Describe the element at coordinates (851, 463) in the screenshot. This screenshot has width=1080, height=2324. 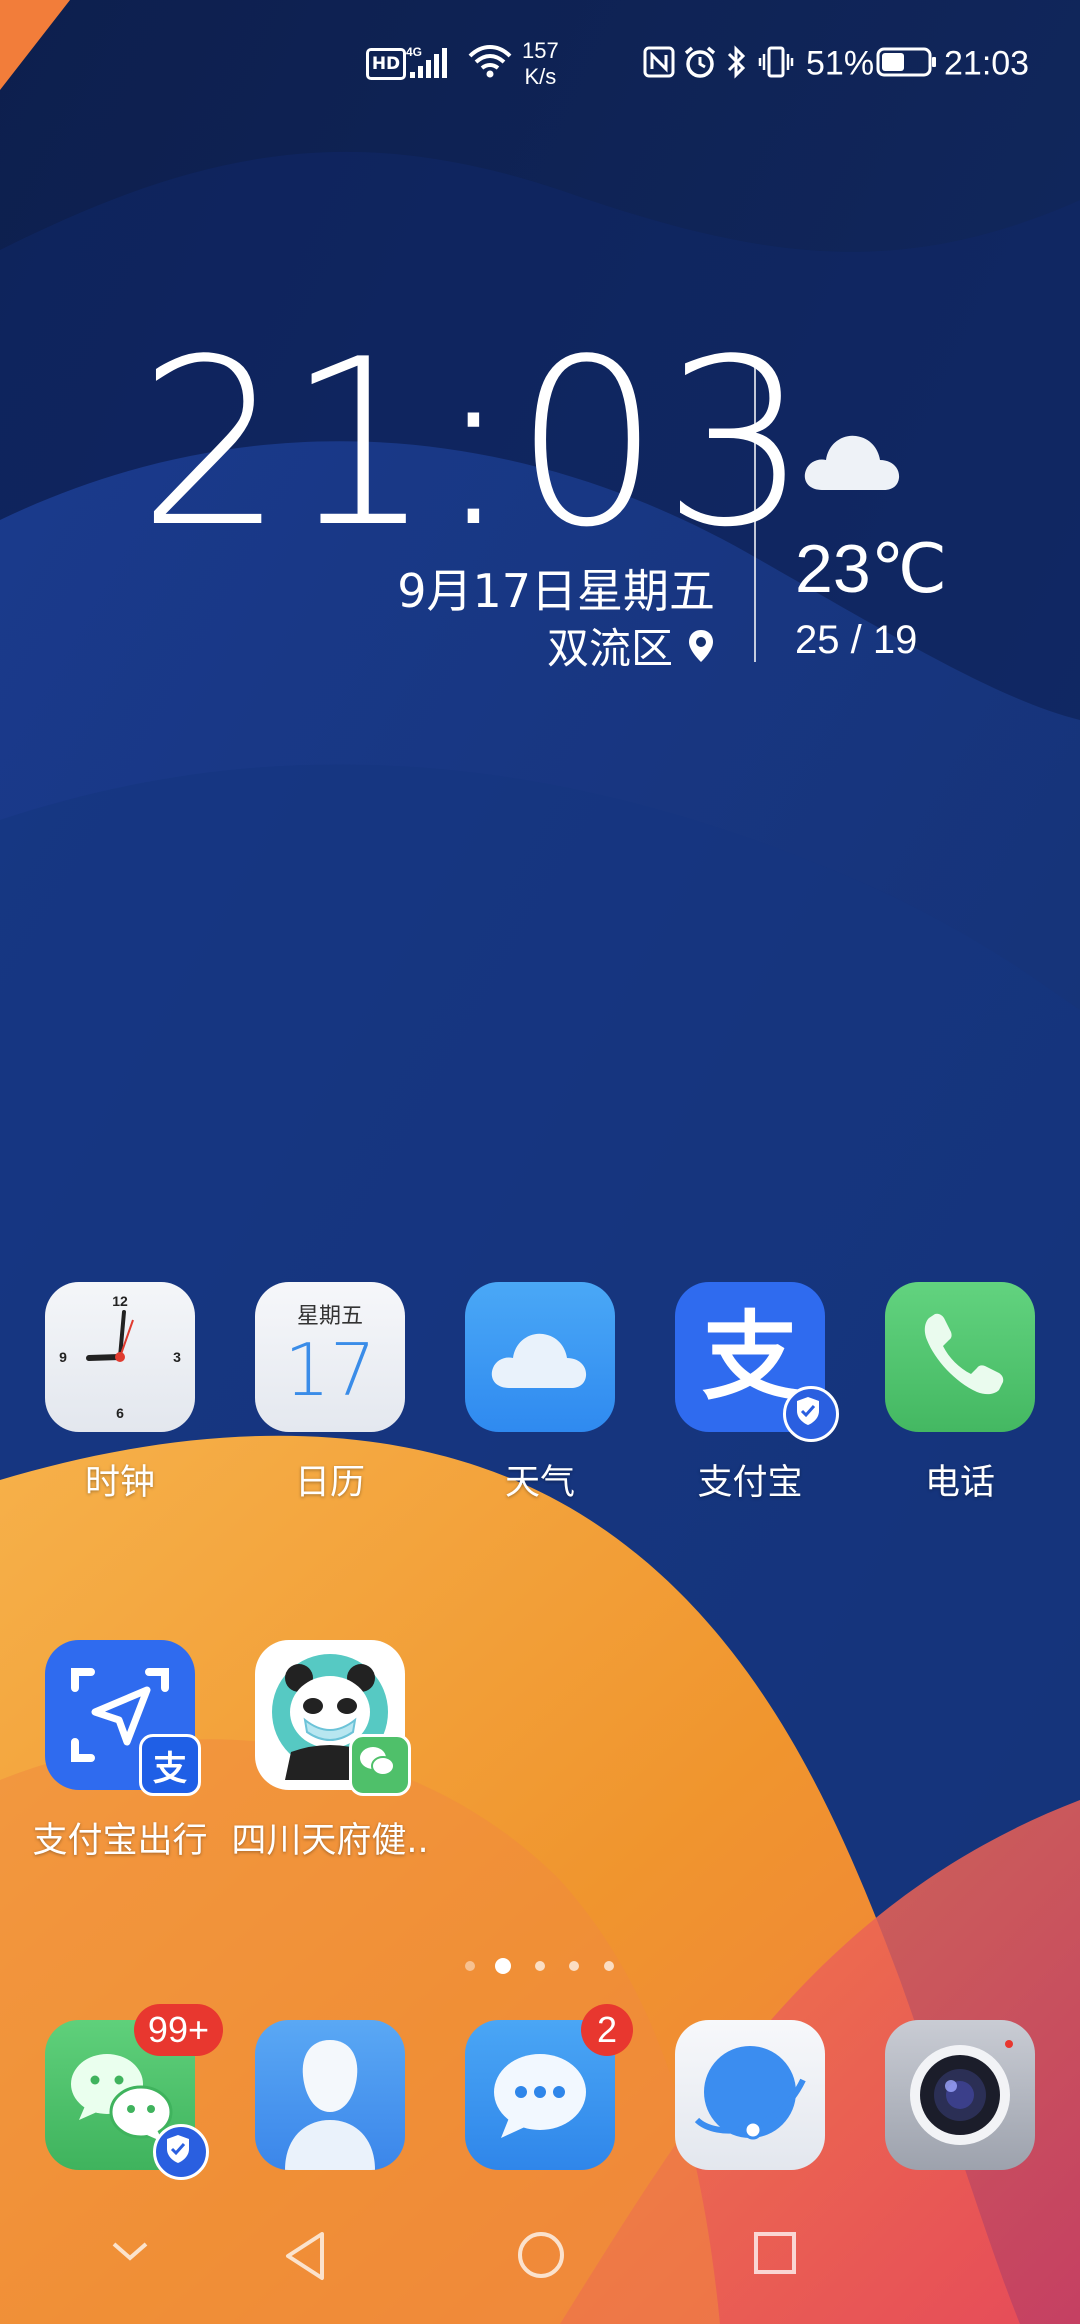
I see `cloud-icon` at that location.